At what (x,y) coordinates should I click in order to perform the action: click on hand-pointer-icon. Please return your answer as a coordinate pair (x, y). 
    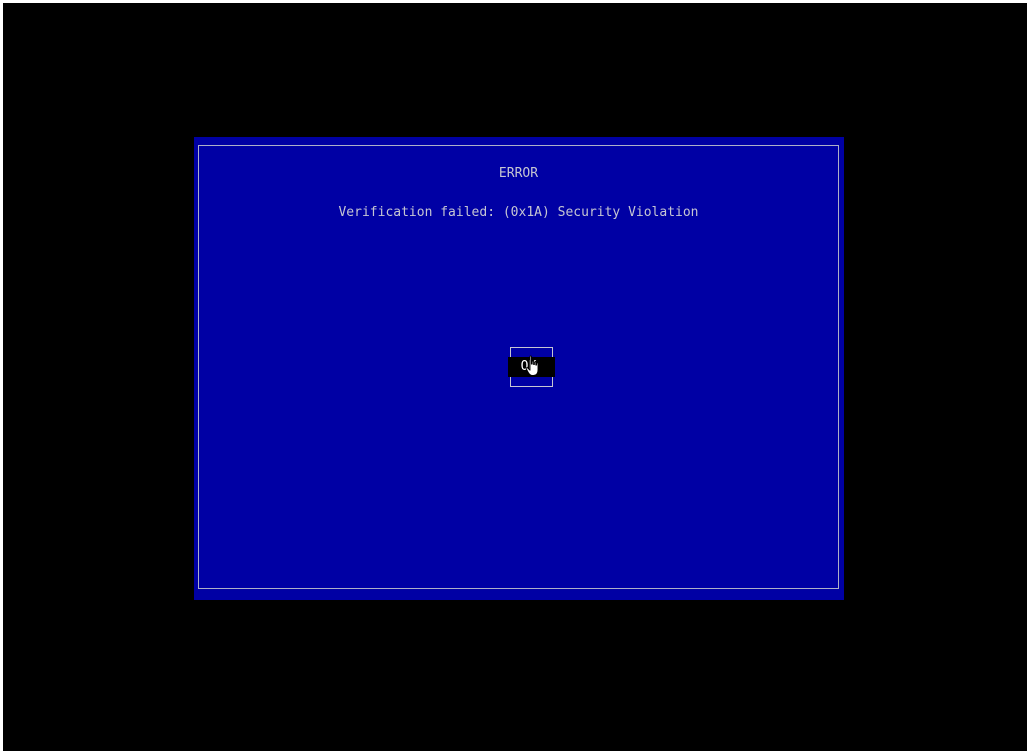
    Looking at the image, I should click on (532, 365).